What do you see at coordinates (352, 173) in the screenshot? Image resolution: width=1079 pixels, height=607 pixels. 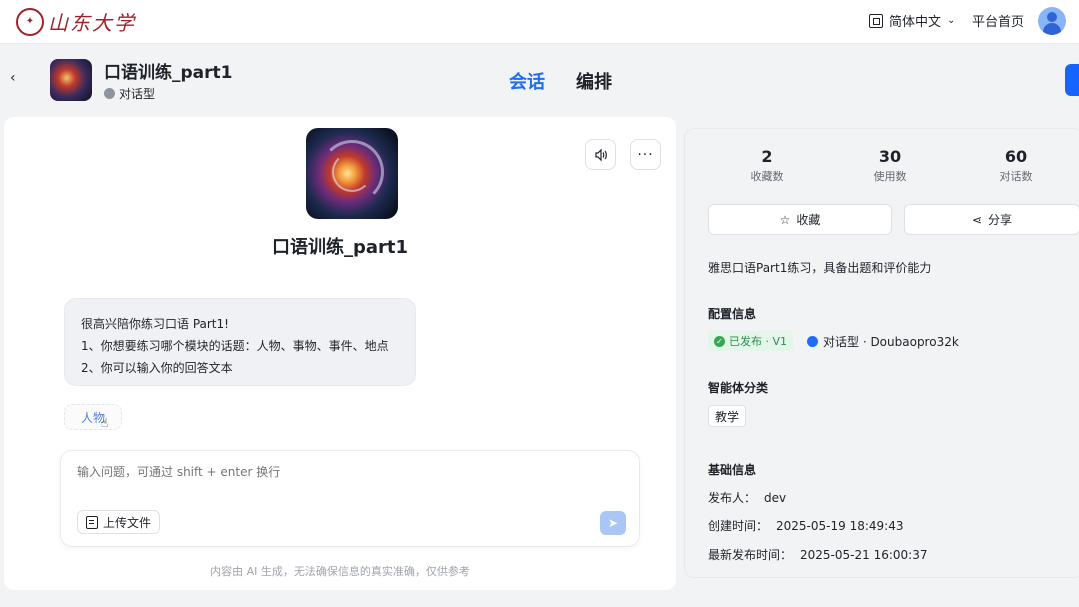 I see `agent-avatar-large` at bounding box center [352, 173].